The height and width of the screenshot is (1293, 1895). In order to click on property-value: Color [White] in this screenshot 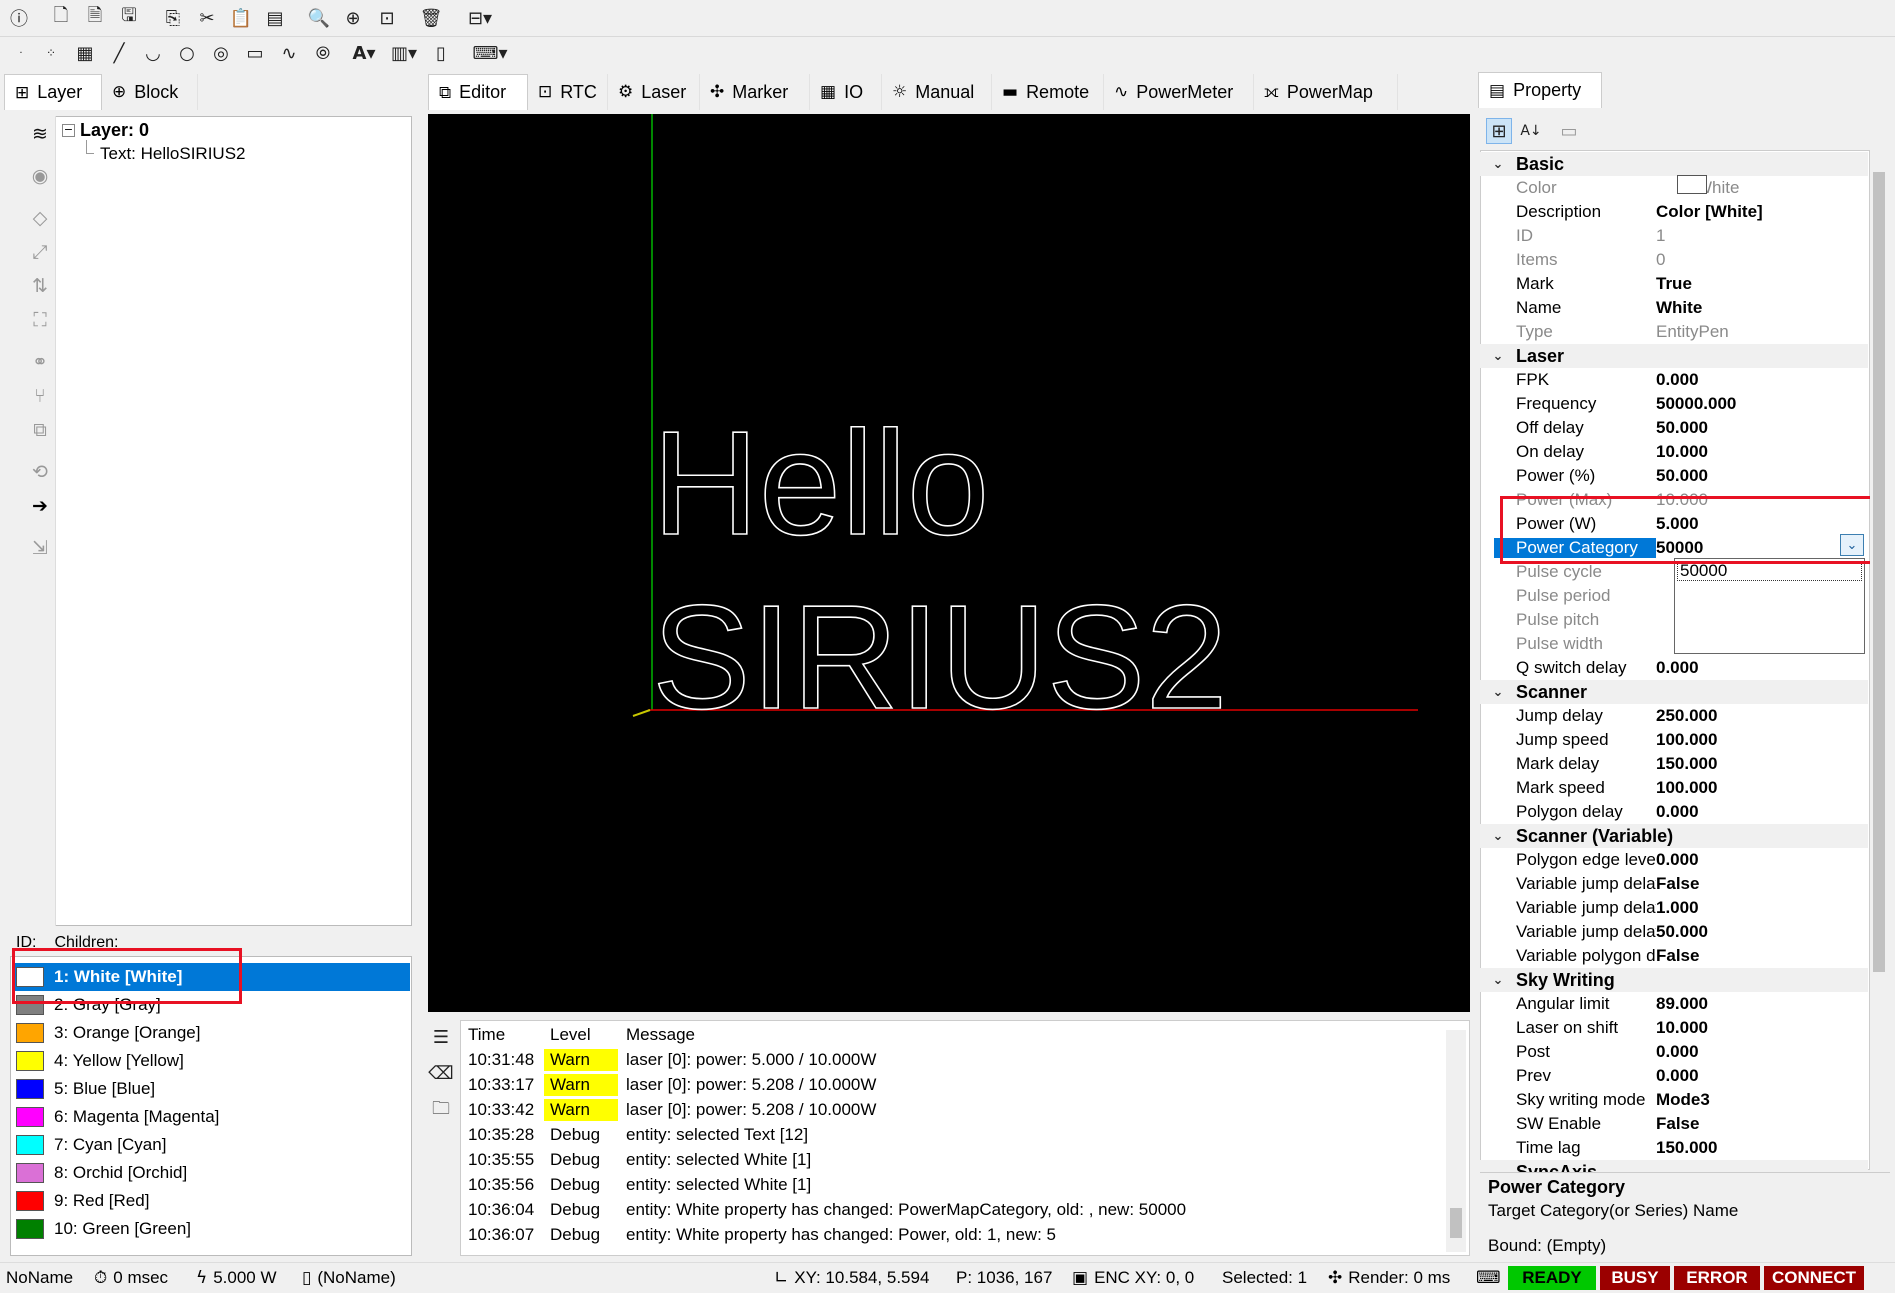, I will do `click(1762, 212)`.